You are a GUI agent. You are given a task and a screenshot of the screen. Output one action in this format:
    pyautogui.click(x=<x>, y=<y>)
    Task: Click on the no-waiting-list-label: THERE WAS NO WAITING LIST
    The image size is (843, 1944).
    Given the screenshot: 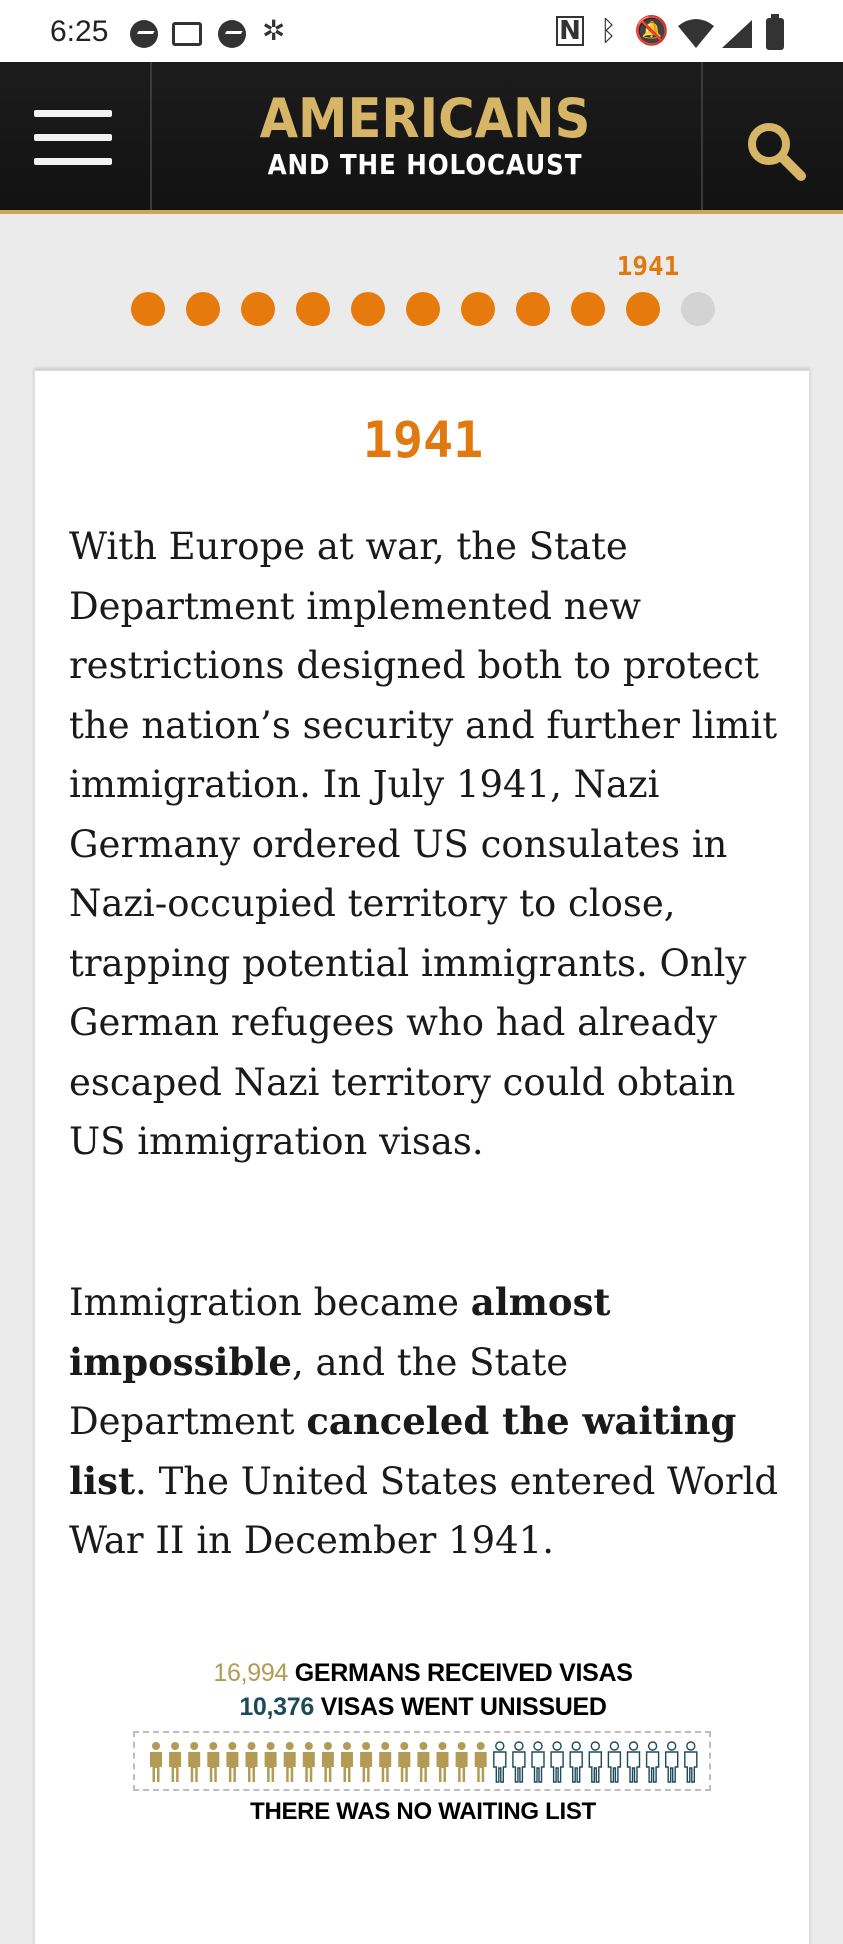 What is the action you would take?
    pyautogui.click(x=423, y=1811)
    